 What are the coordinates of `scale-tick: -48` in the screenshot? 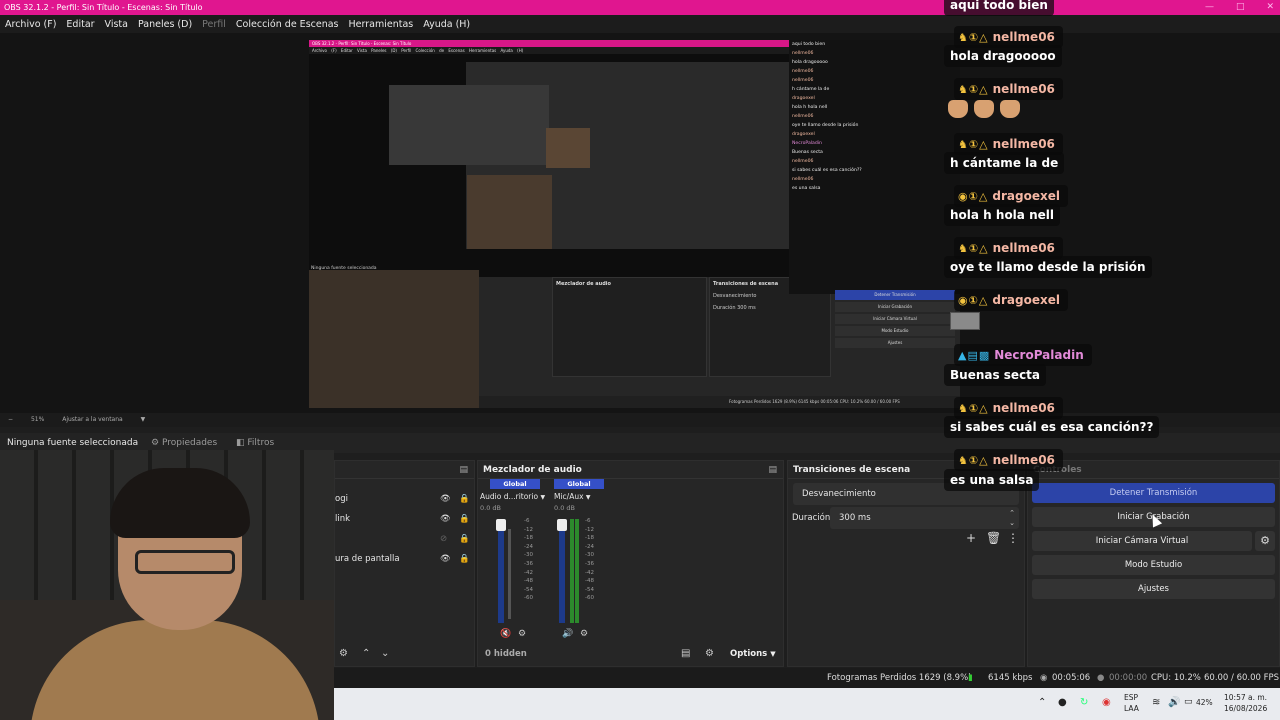 It's located at (589, 581).